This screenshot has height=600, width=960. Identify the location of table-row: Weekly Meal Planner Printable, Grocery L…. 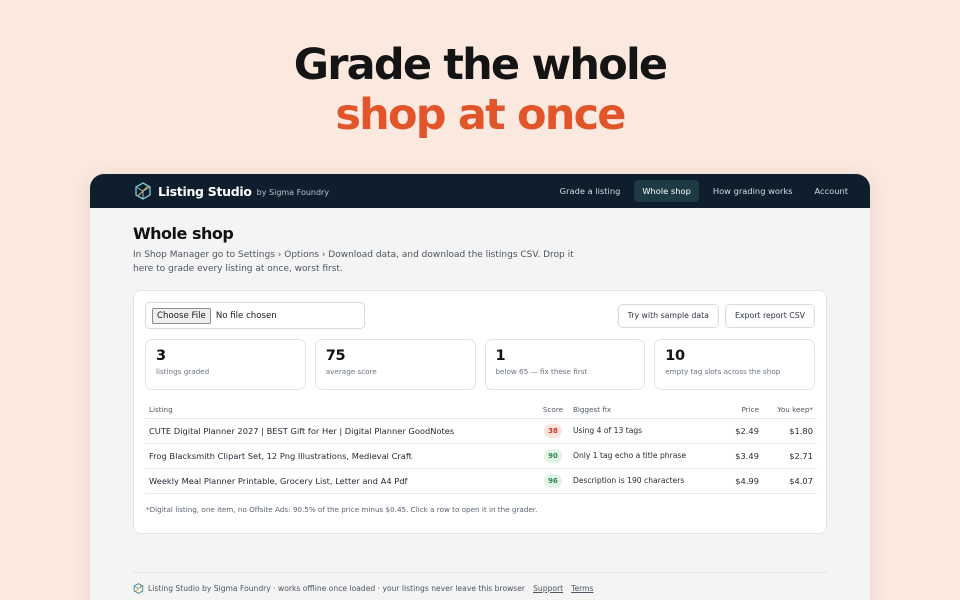
(481, 481).